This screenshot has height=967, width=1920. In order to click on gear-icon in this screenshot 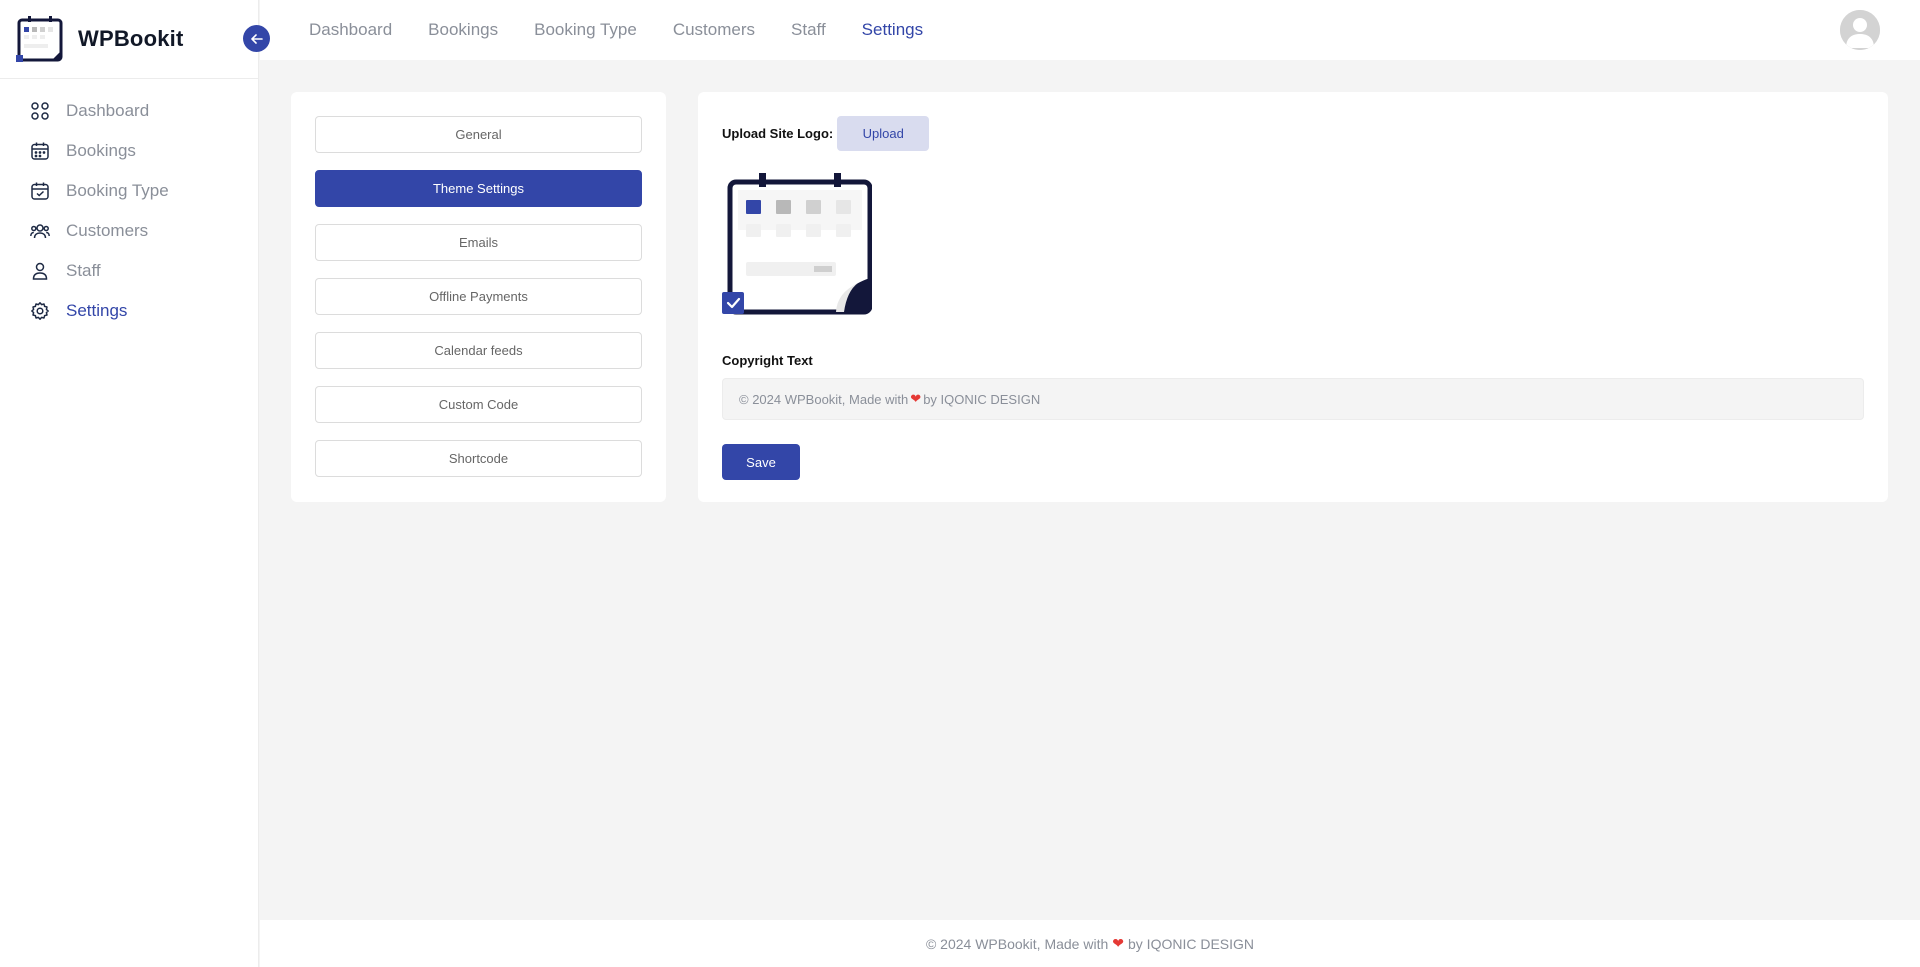, I will do `click(40, 311)`.